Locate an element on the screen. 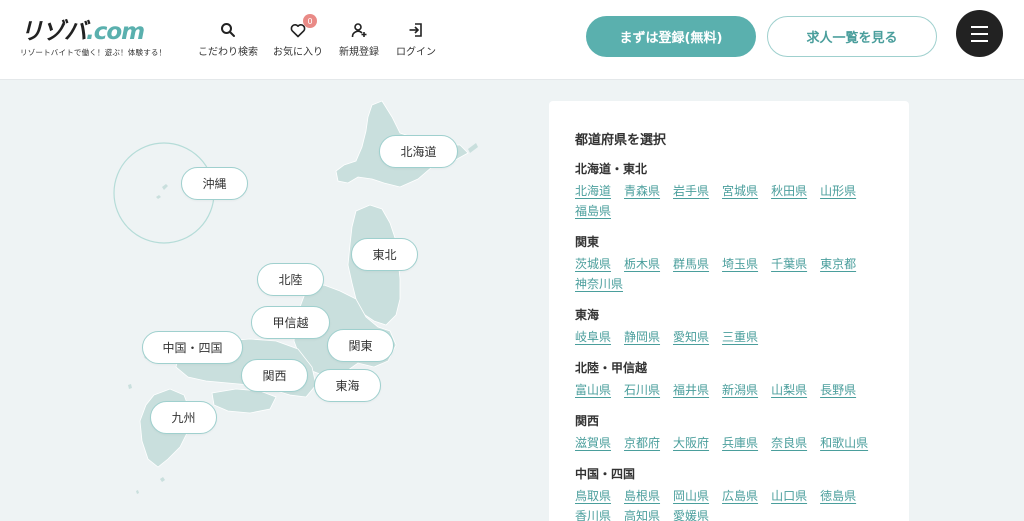 This screenshot has height=521, width=1024. hokkaido-islet is located at coordinates (473, 148).